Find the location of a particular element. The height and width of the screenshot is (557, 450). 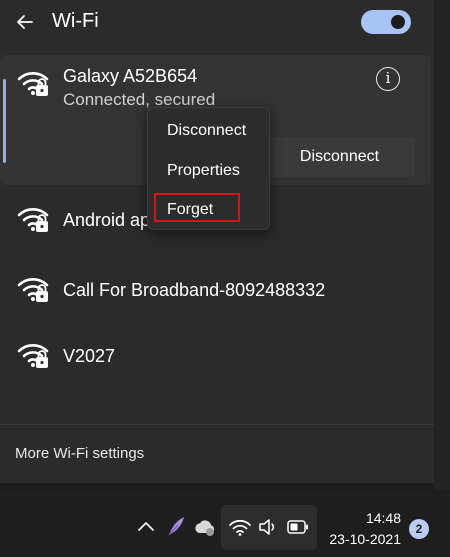

wifi-toggle is located at coordinates (386, 22).